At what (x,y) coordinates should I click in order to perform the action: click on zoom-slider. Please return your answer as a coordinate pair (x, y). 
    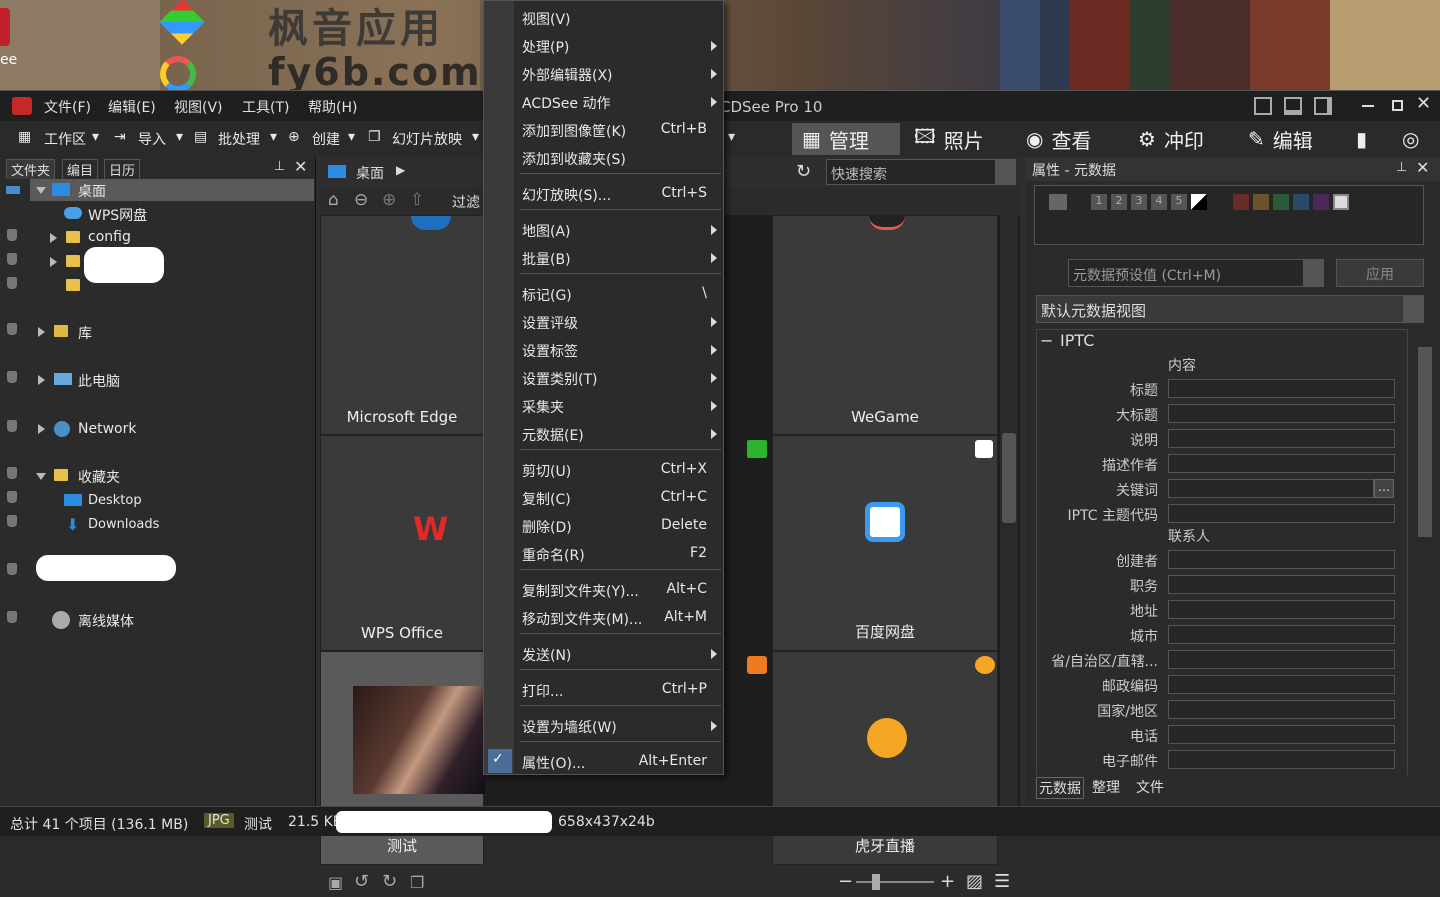
    Looking at the image, I should click on (895, 882).